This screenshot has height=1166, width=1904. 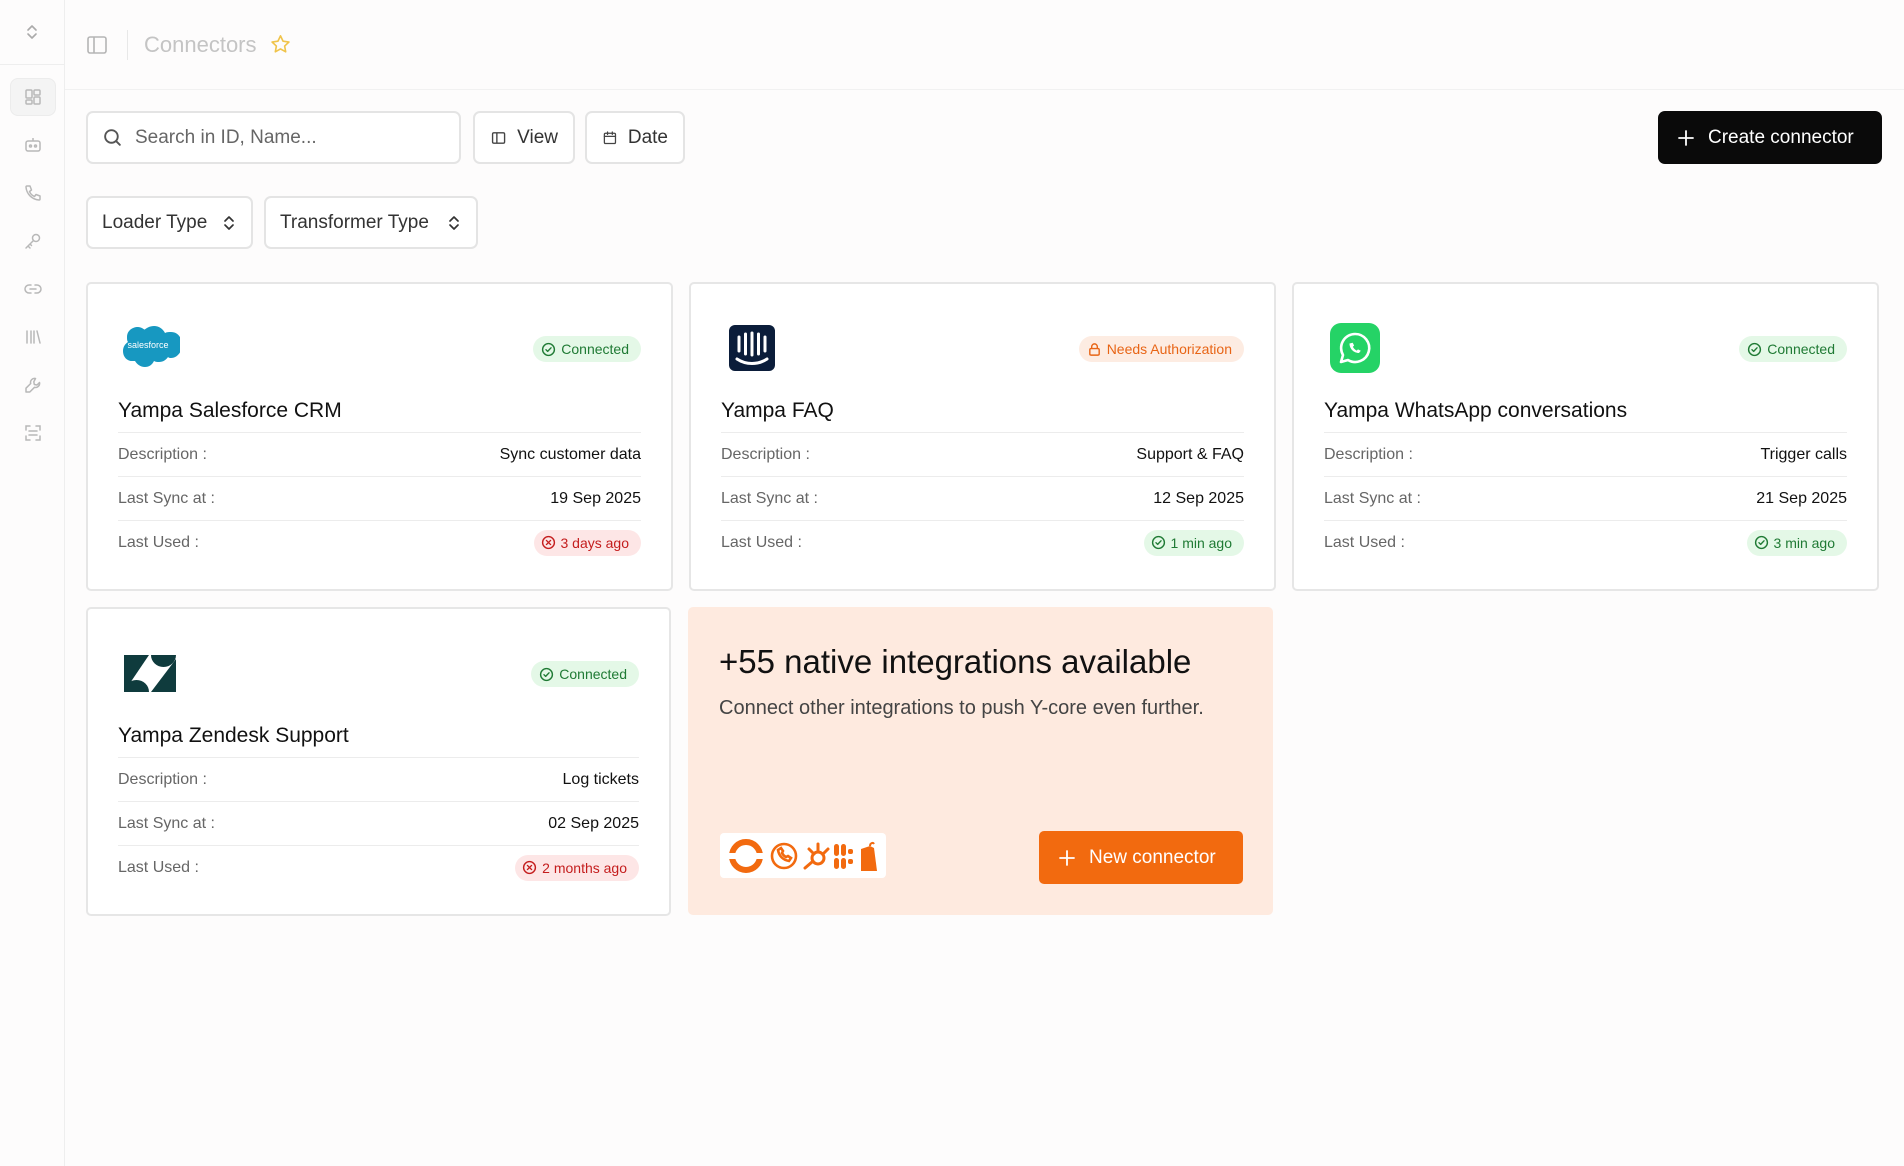 I want to click on sidebar-item-connectors, so click(x=33, y=289).